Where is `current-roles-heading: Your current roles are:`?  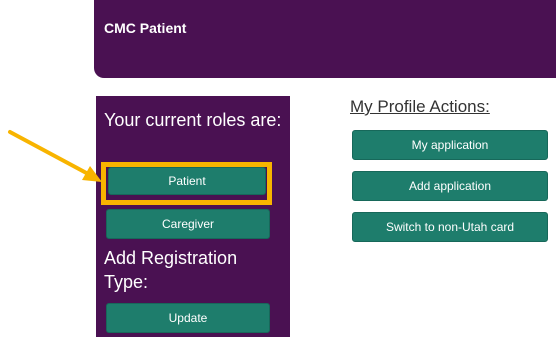 current-roles-heading: Your current roles are: is located at coordinates (193, 120).